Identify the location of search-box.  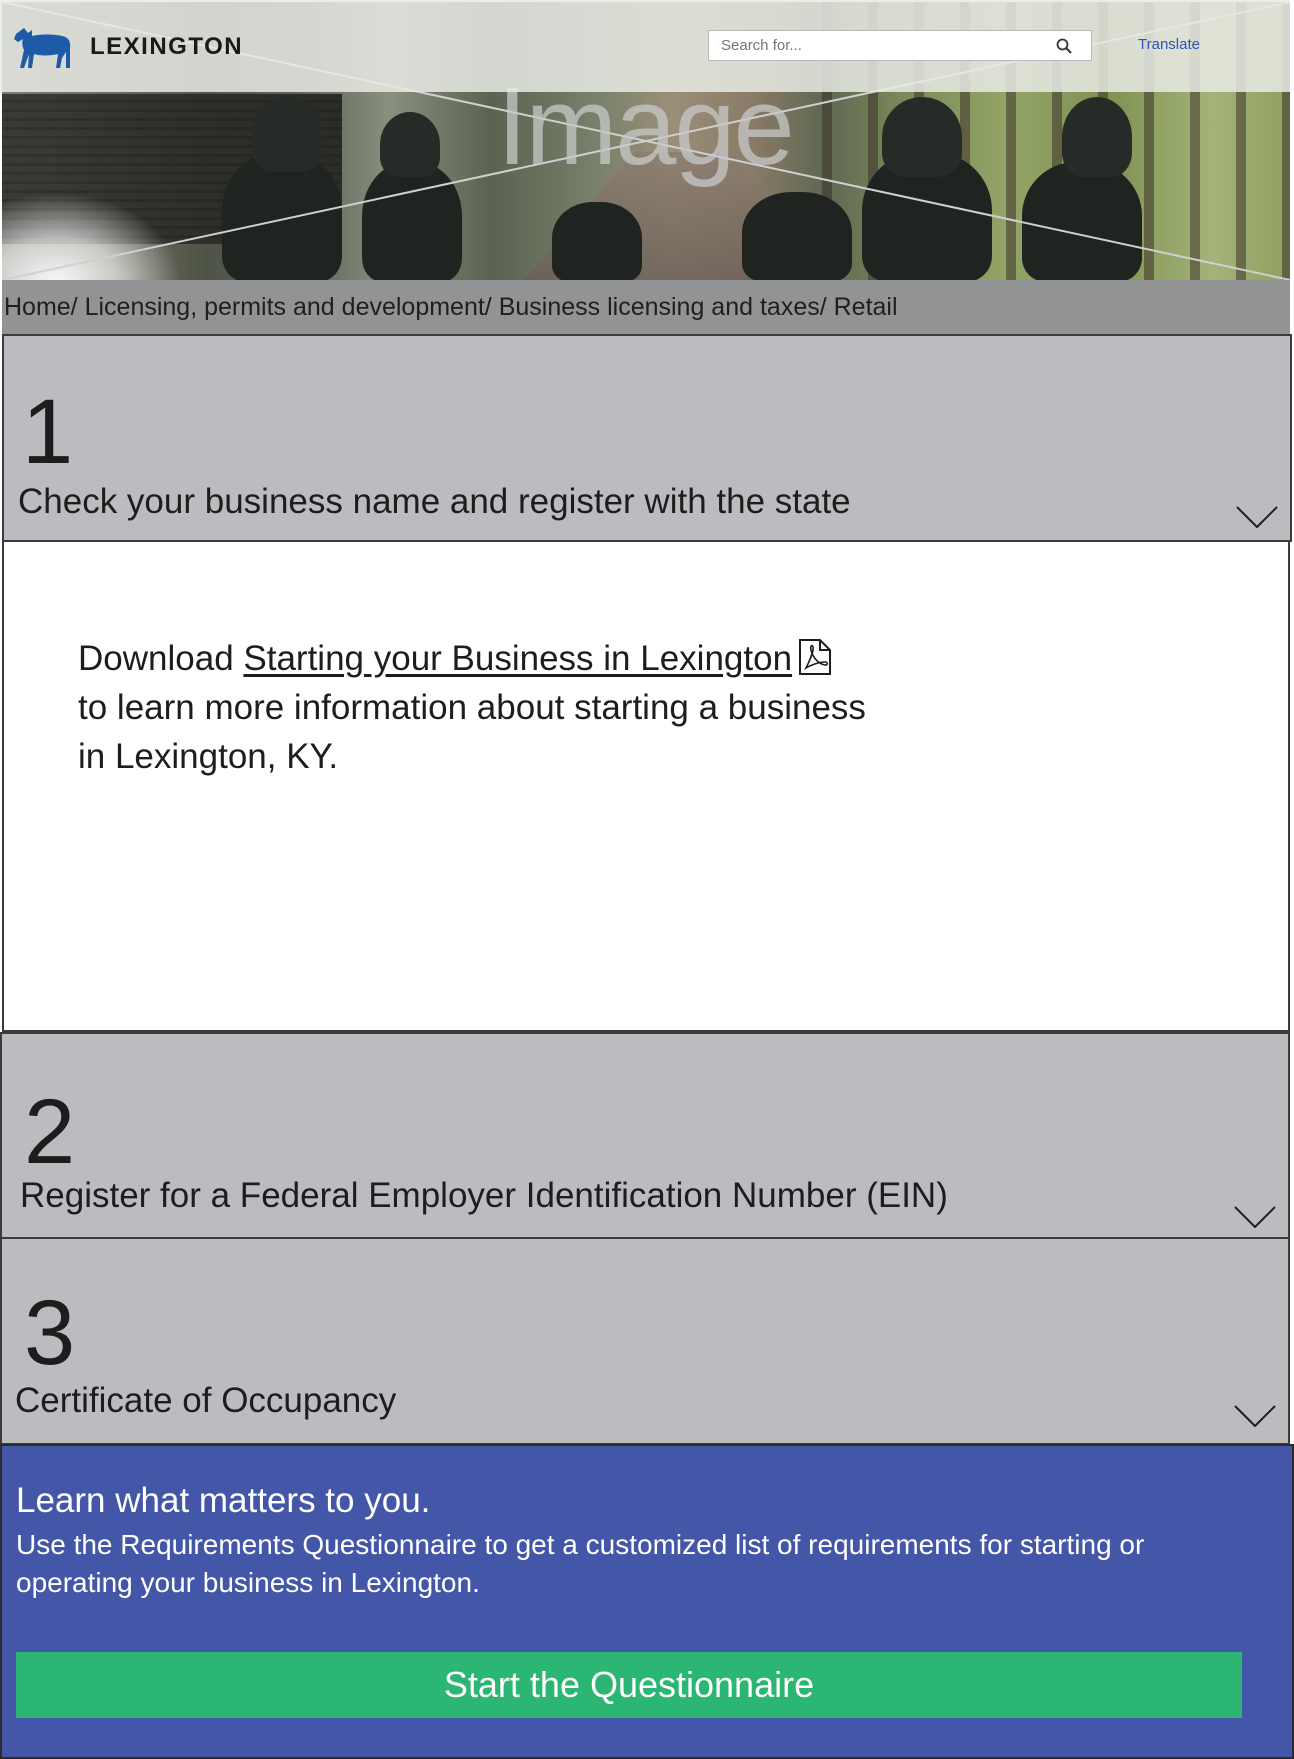
(900, 45).